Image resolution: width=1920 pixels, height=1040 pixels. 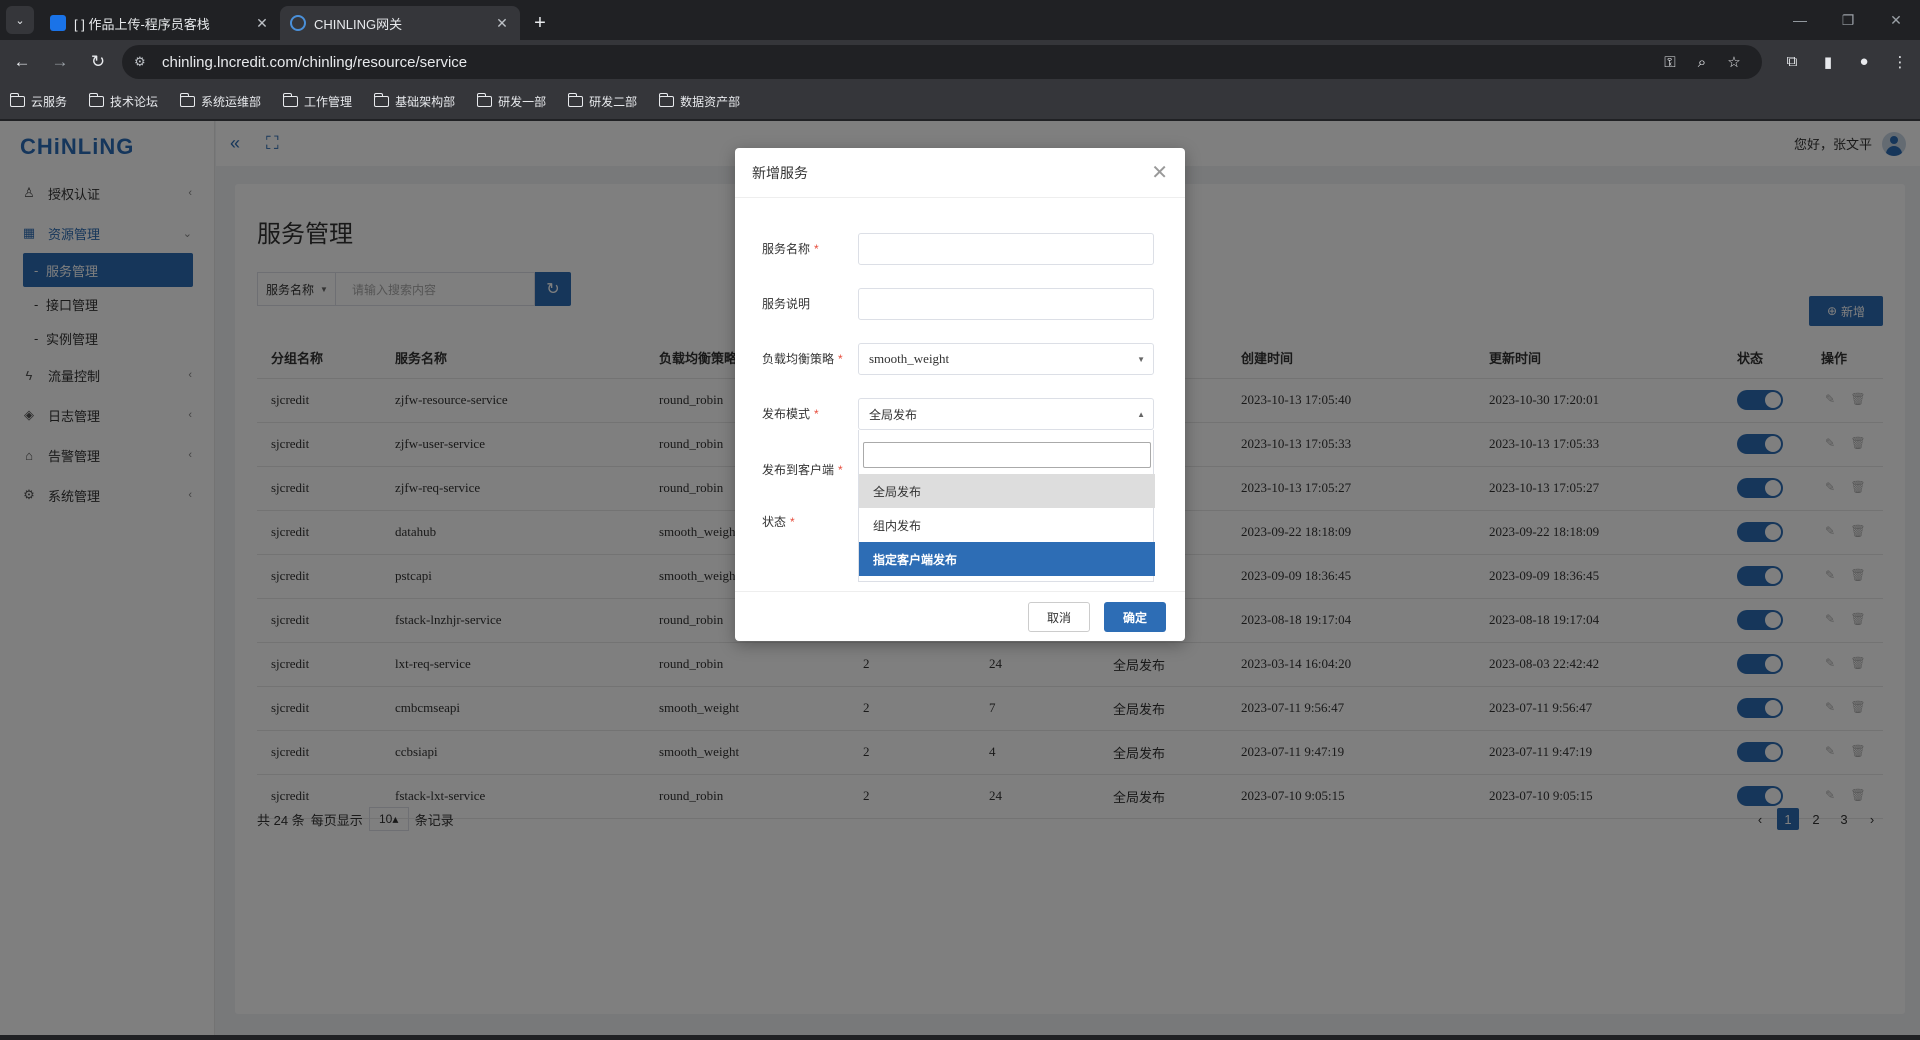 I want to click on forward-icon: →, so click(x=60, y=62).